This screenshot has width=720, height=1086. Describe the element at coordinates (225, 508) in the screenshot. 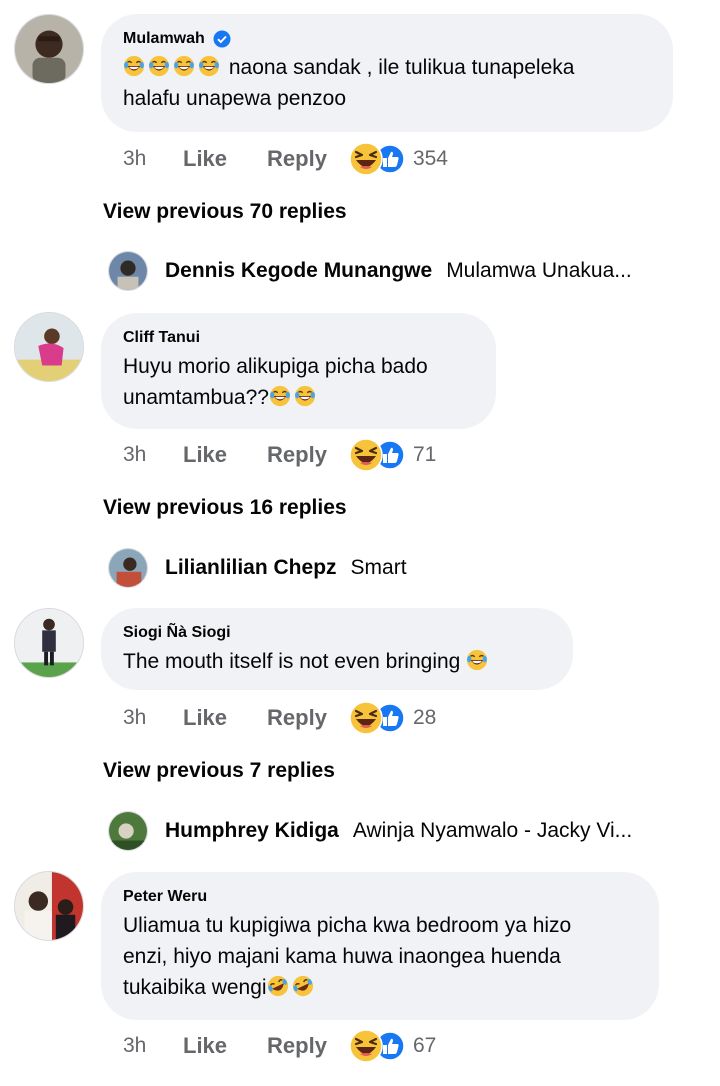

I see `view-previous-replies: View previous 16 replies` at that location.